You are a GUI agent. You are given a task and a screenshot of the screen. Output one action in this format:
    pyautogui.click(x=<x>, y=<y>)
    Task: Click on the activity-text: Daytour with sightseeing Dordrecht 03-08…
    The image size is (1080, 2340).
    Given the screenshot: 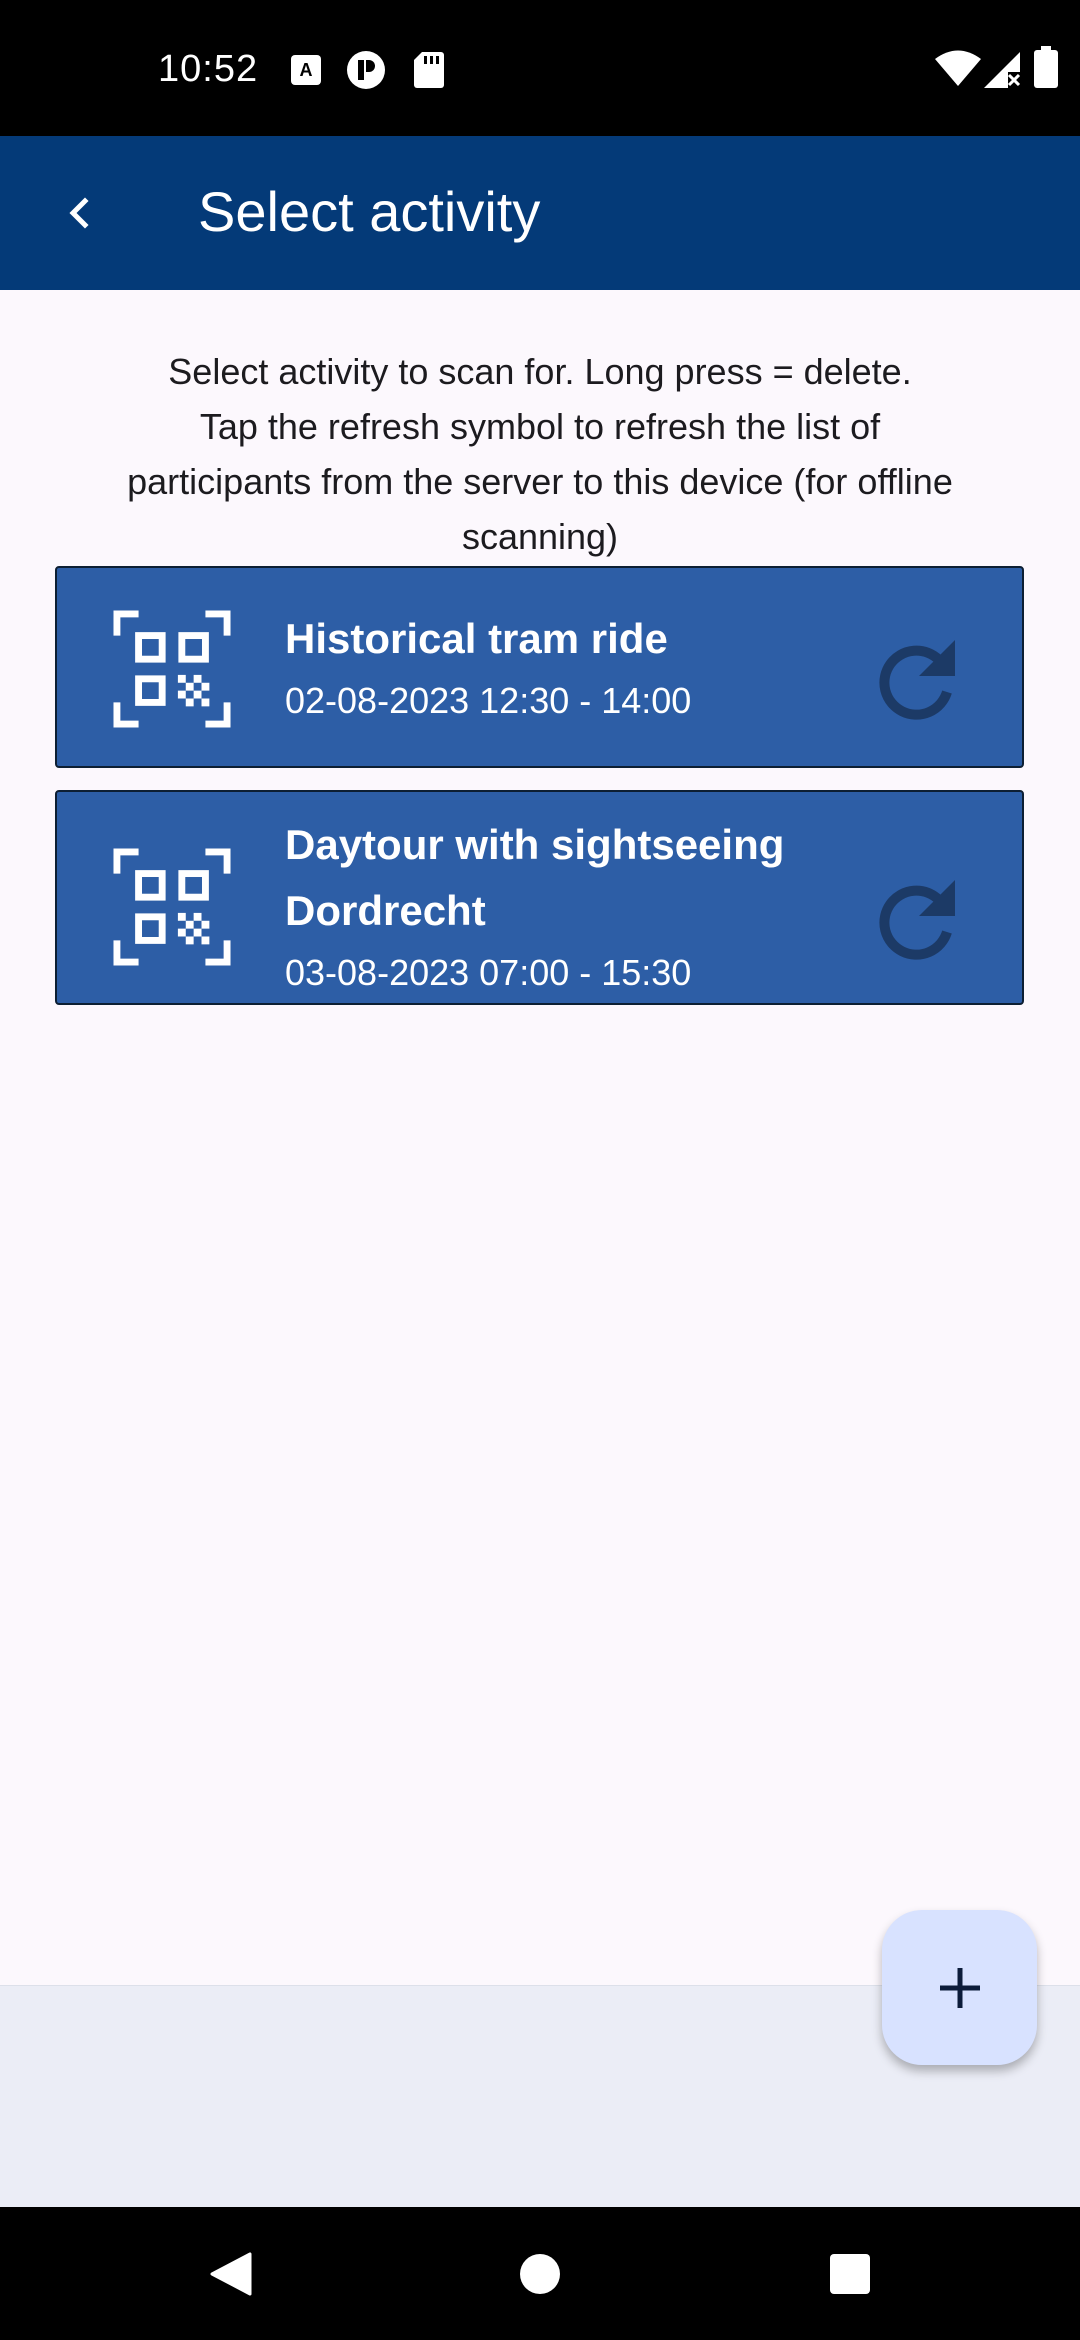 What is the action you would take?
    pyautogui.click(x=565, y=907)
    